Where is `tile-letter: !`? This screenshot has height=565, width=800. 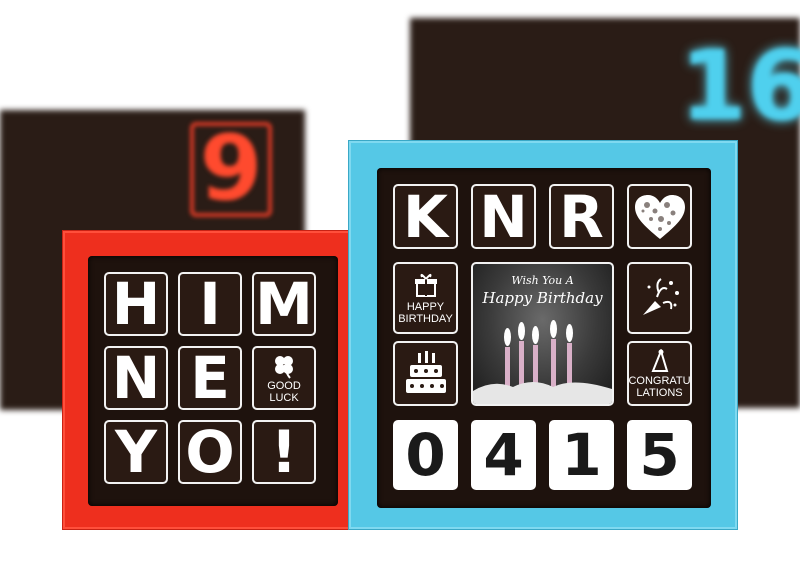
tile-letter: ! is located at coordinates (284, 452).